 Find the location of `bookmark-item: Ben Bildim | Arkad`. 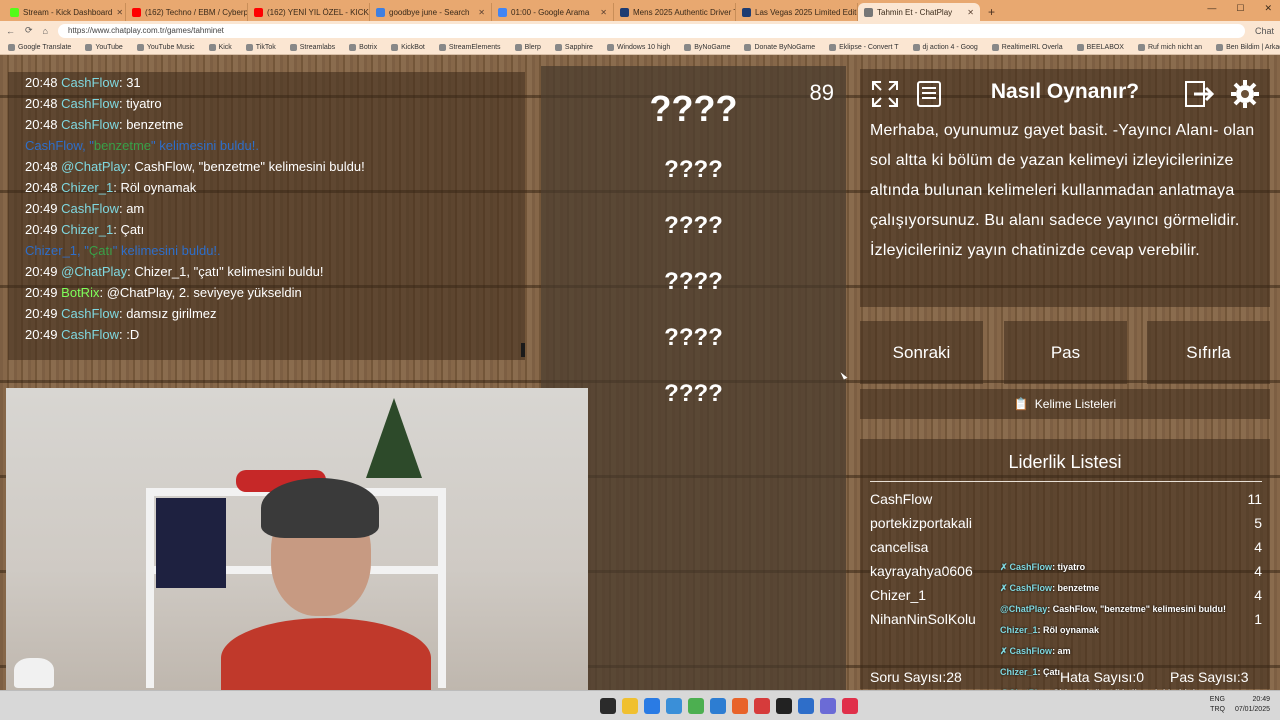

bookmark-item: Ben Bildim | Arkad is located at coordinates (1248, 47).